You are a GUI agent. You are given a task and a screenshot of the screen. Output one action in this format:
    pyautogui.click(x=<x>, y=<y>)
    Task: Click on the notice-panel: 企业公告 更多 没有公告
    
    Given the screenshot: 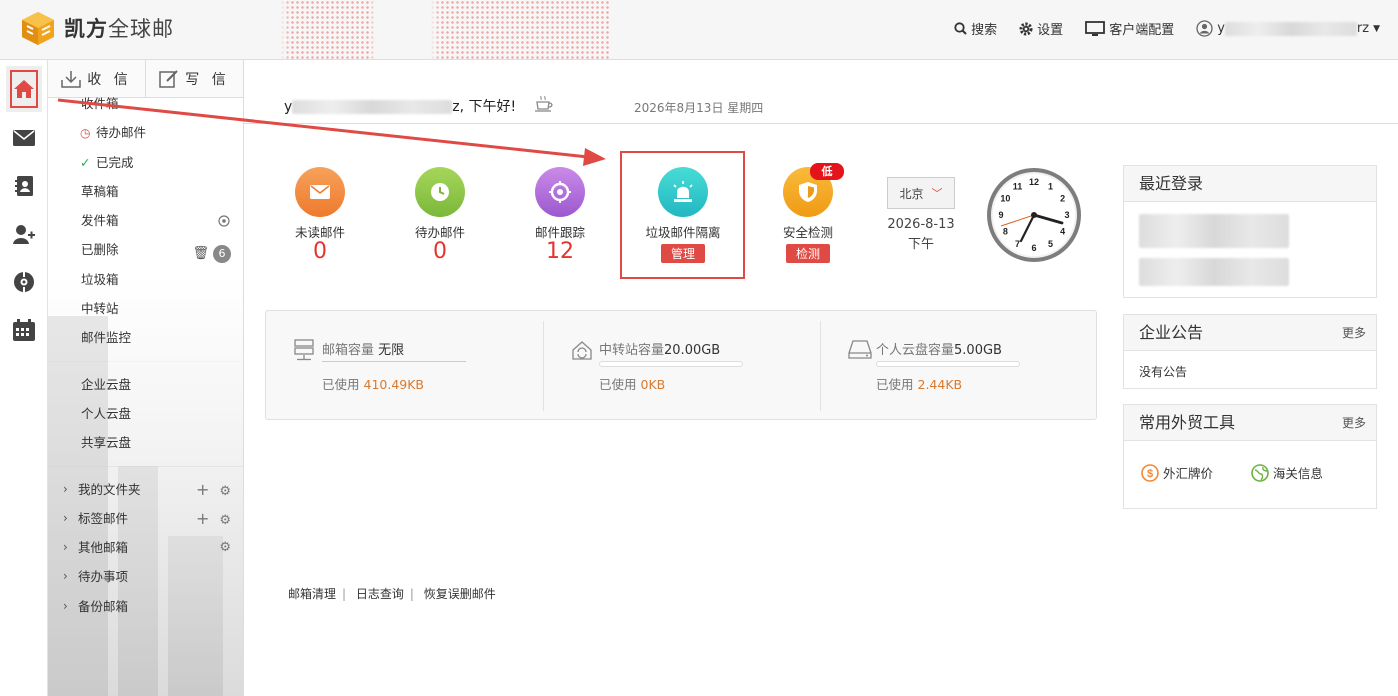 What is the action you would take?
    pyautogui.click(x=1250, y=351)
    